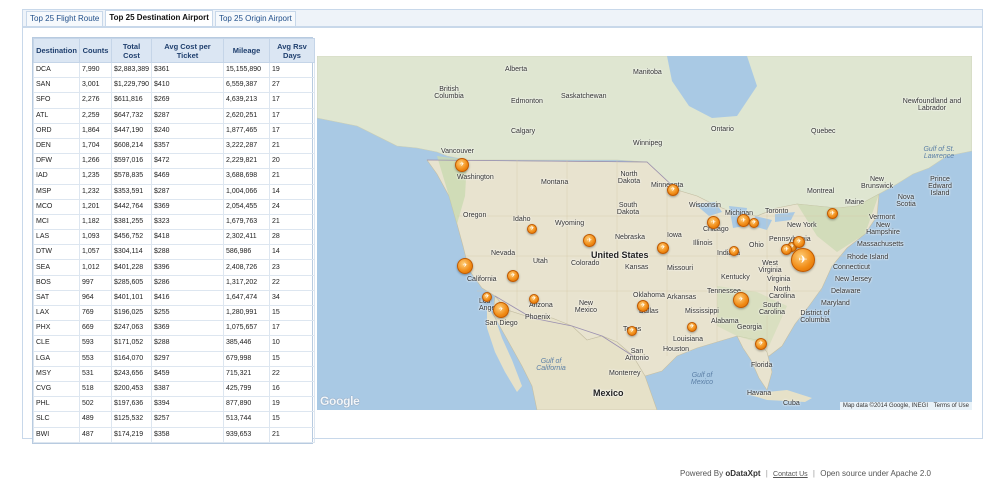  What do you see at coordinates (131, 50) in the screenshot?
I see `column-header-total-cost: Total Cost` at bounding box center [131, 50].